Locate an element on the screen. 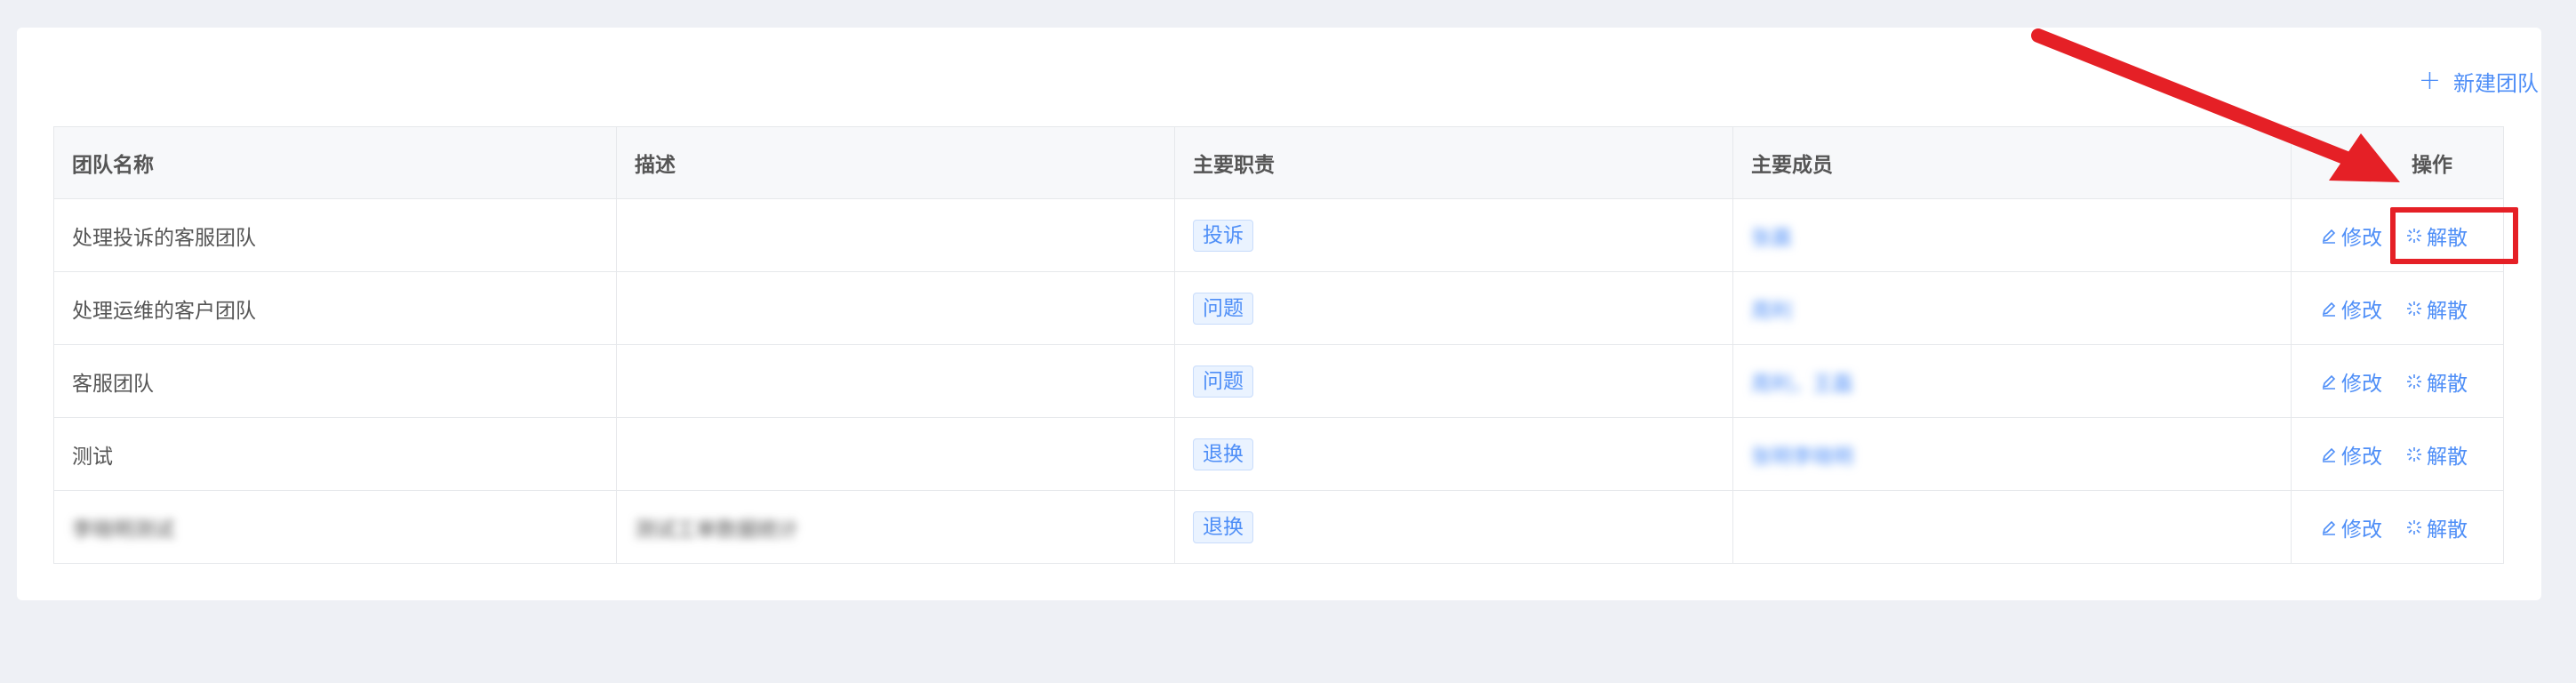 Image resolution: width=2576 pixels, height=683 pixels. new-team-label: 新建团队 is located at coordinates (2496, 83).